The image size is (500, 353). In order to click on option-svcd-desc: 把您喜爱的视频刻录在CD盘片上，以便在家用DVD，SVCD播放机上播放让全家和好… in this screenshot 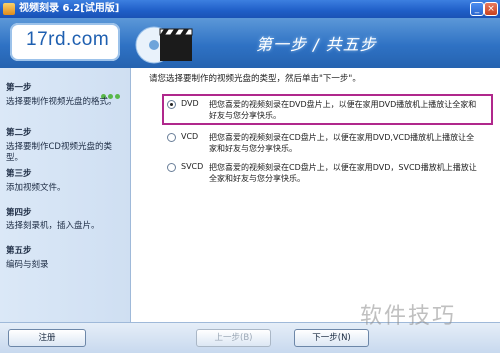, I will do `click(343, 173)`.